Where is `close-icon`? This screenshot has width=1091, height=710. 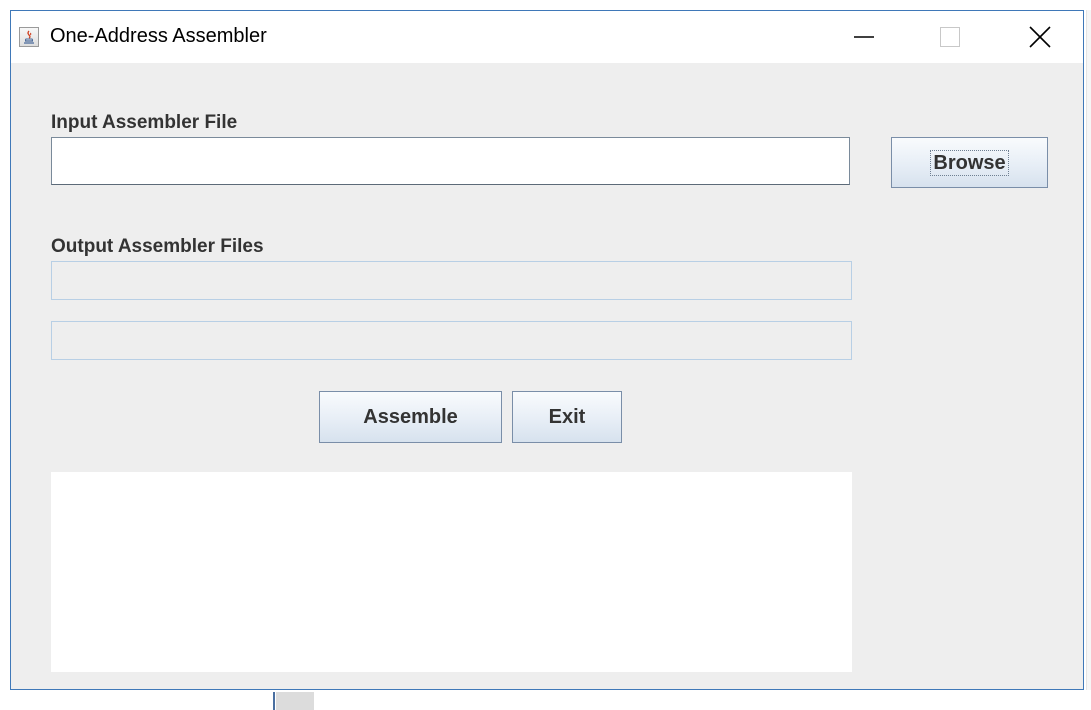 close-icon is located at coordinates (1040, 37).